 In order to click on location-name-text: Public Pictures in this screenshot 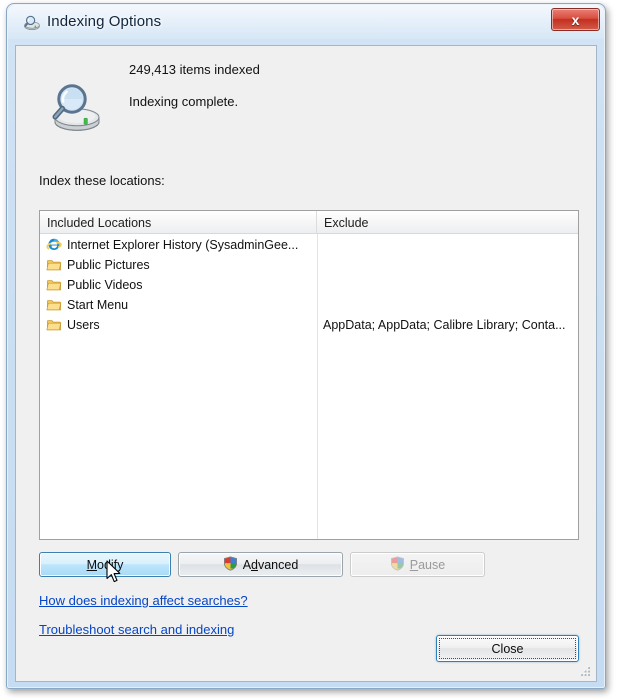, I will do `click(108, 265)`.